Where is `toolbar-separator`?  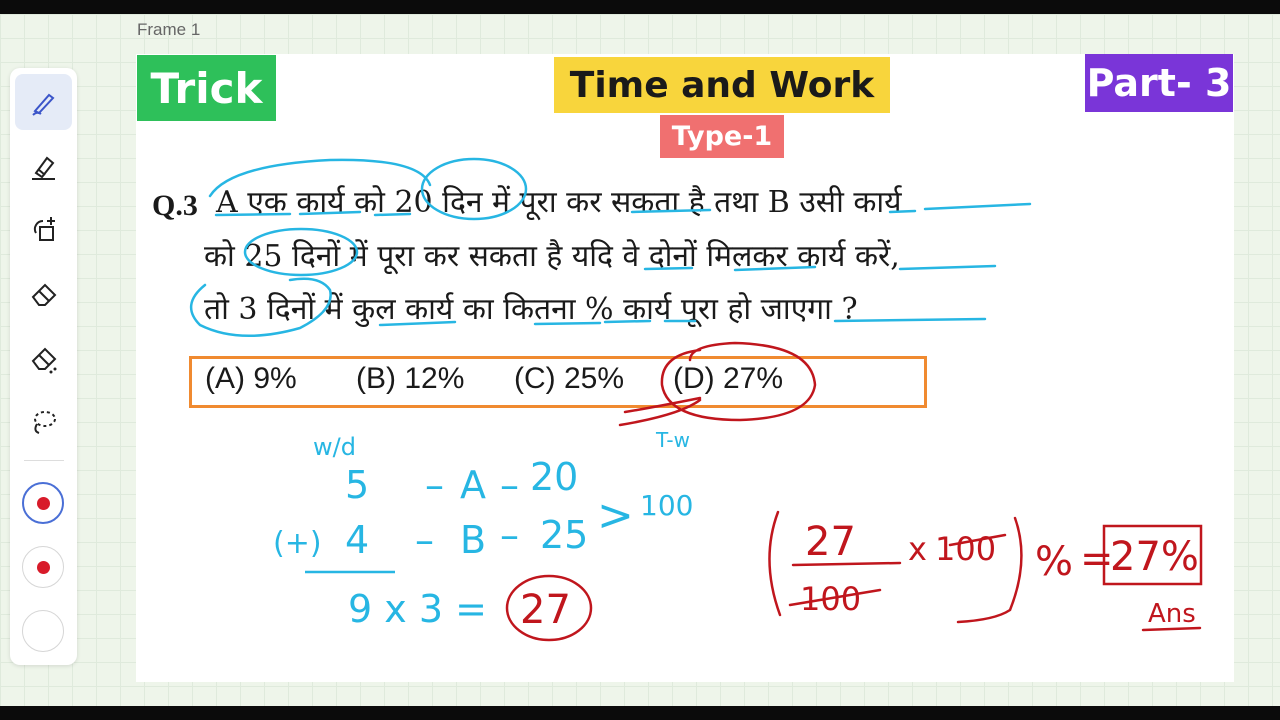 toolbar-separator is located at coordinates (44, 460).